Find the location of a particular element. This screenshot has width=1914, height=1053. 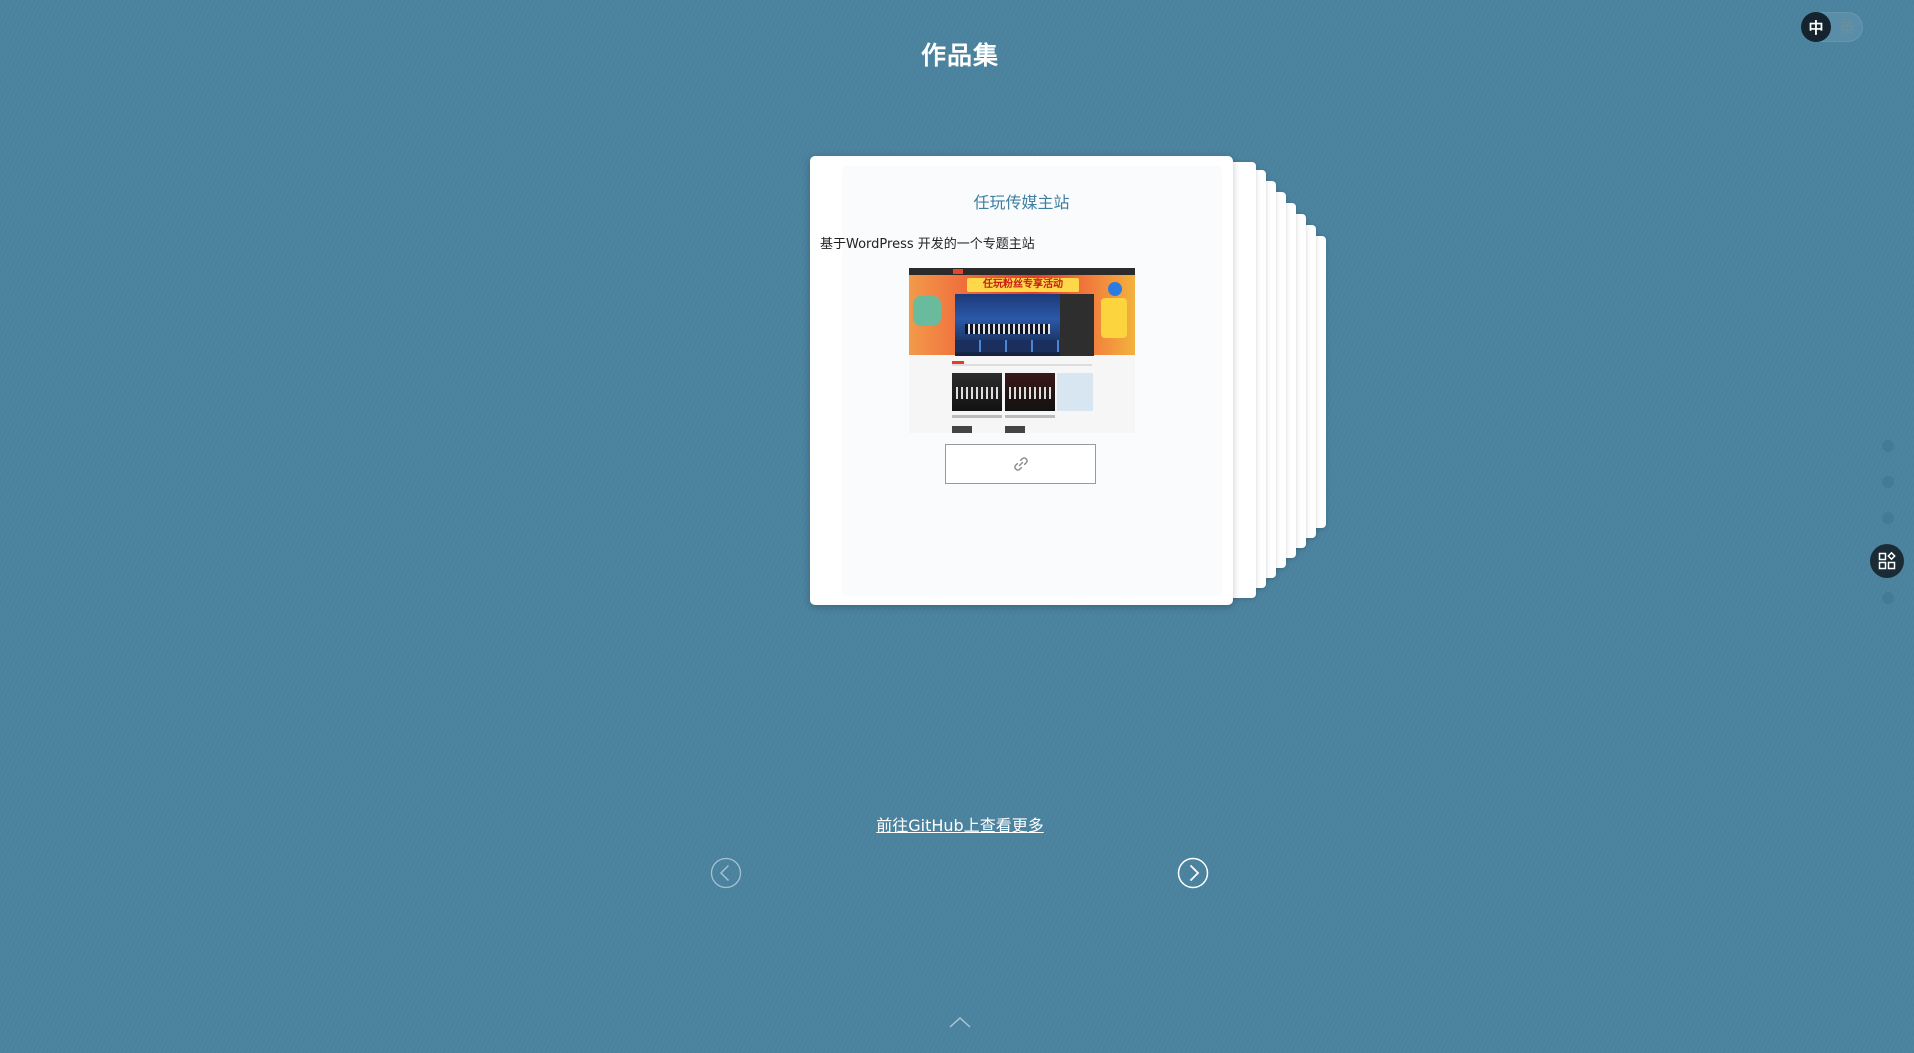

page-title: 作品集 is located at coordinates (959, 55).